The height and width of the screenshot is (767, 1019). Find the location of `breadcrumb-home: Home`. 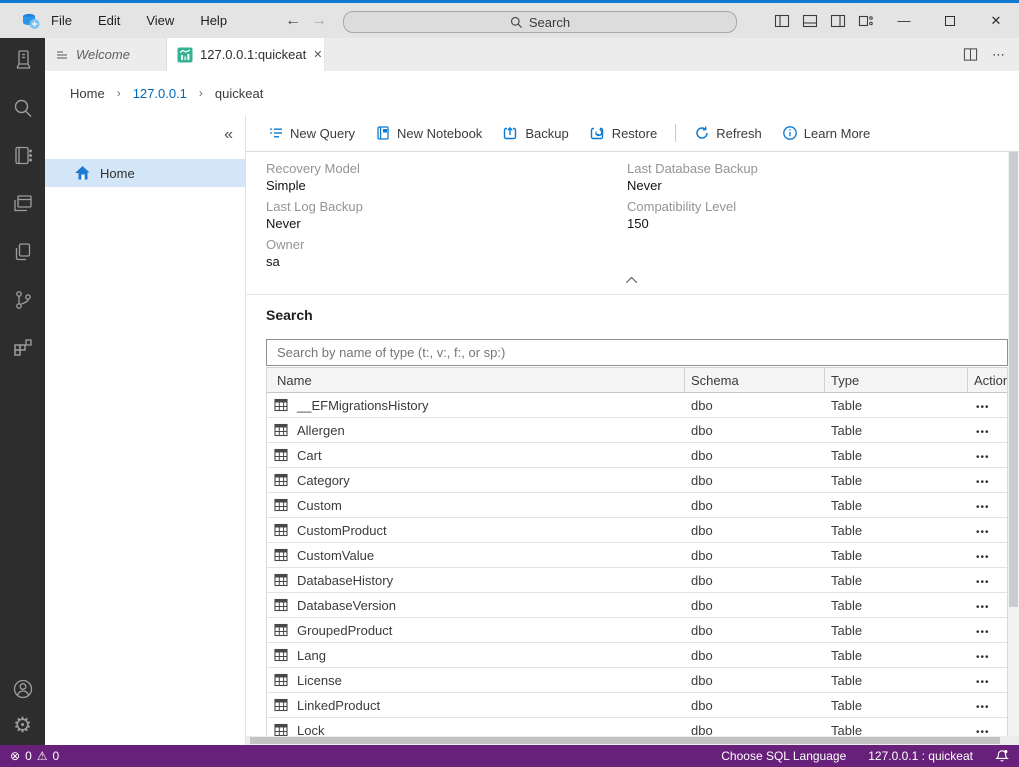

breadcrumb-home: Home is located at coordinates (87, 93).